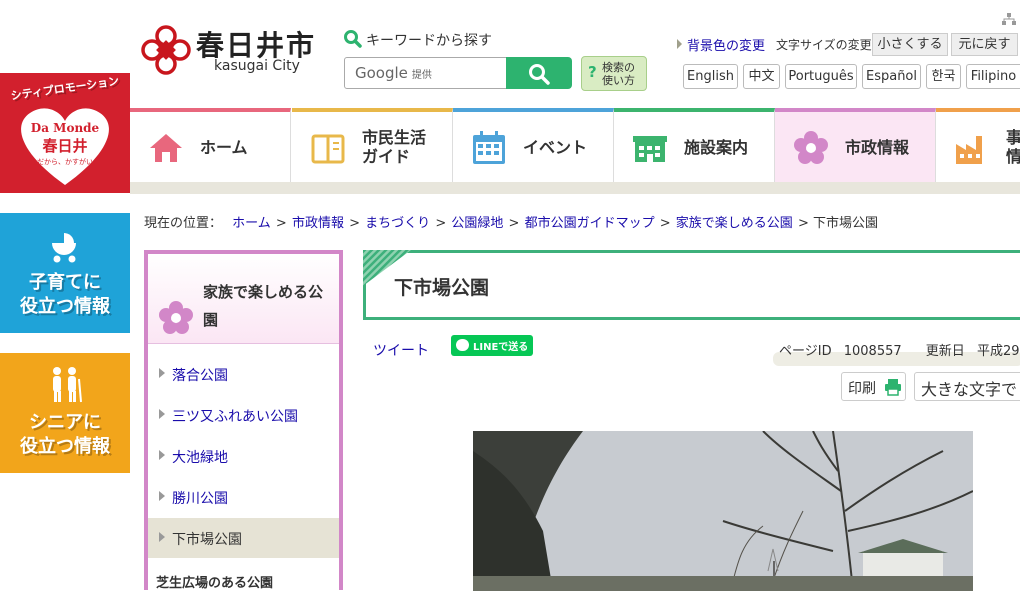  Describe the element at coordinates (716, 147) in the screenshot. I see `nav-facilities-label: 施設案内` at that location.